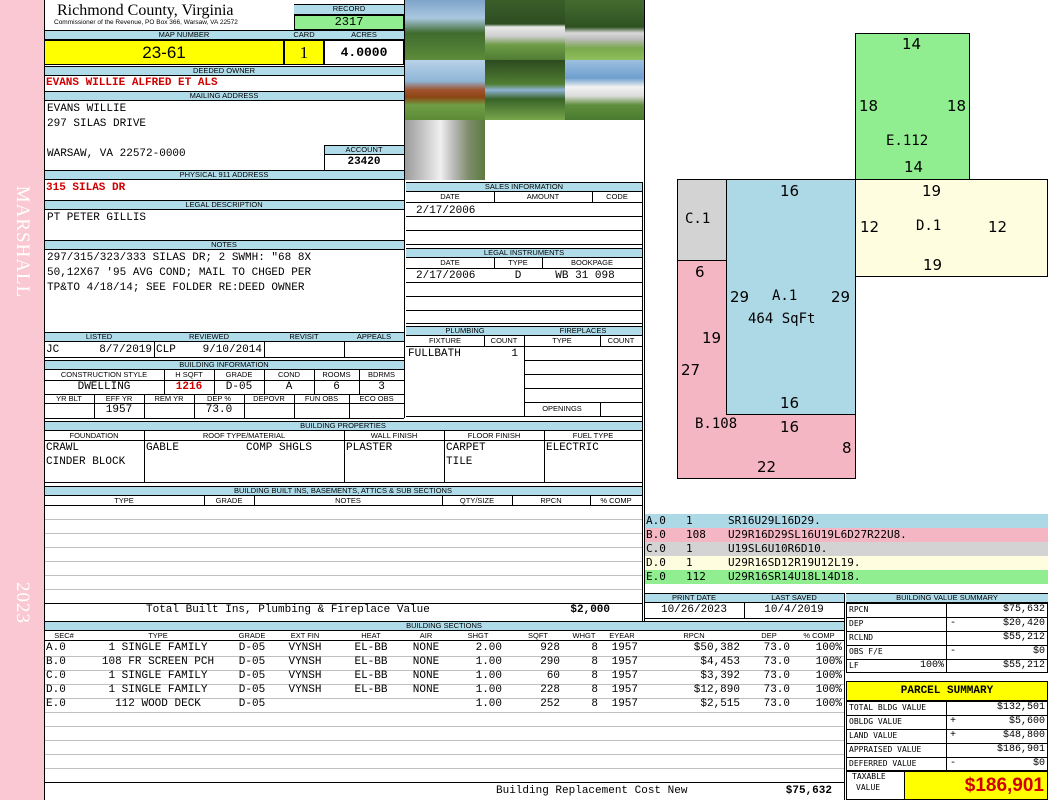 This screenshot has width=1050, height=800. What do you see at coordinates (912, 44) in the screenshot?
I see `e-top-dim: 14` at bounding box center [912, 44].